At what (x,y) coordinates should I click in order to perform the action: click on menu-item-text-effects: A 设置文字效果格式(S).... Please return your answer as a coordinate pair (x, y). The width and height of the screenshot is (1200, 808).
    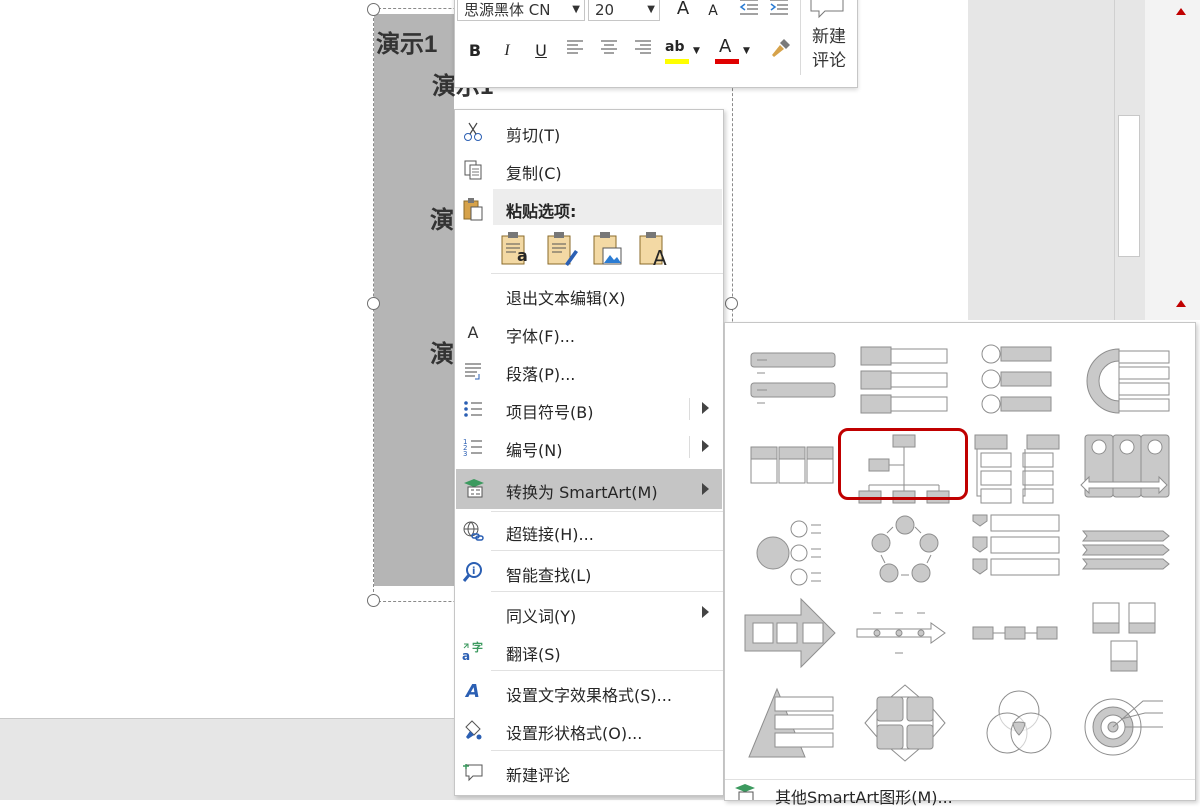
    Looking at the image, I should click on (589, 692).